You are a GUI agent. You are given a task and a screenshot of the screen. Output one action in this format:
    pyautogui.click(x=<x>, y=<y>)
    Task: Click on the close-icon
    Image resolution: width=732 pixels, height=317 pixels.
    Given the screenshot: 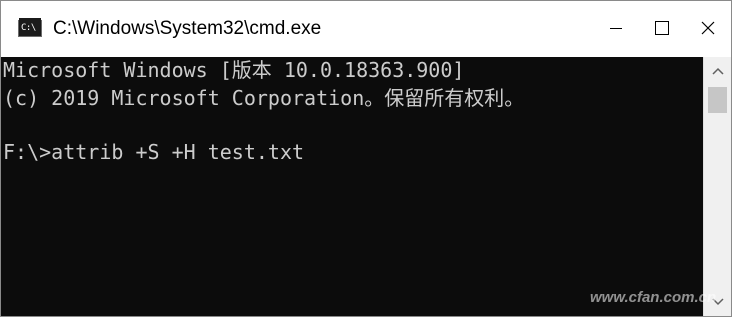 What is the action you would take?
    pyautogui.click(x=708, y=28)
    